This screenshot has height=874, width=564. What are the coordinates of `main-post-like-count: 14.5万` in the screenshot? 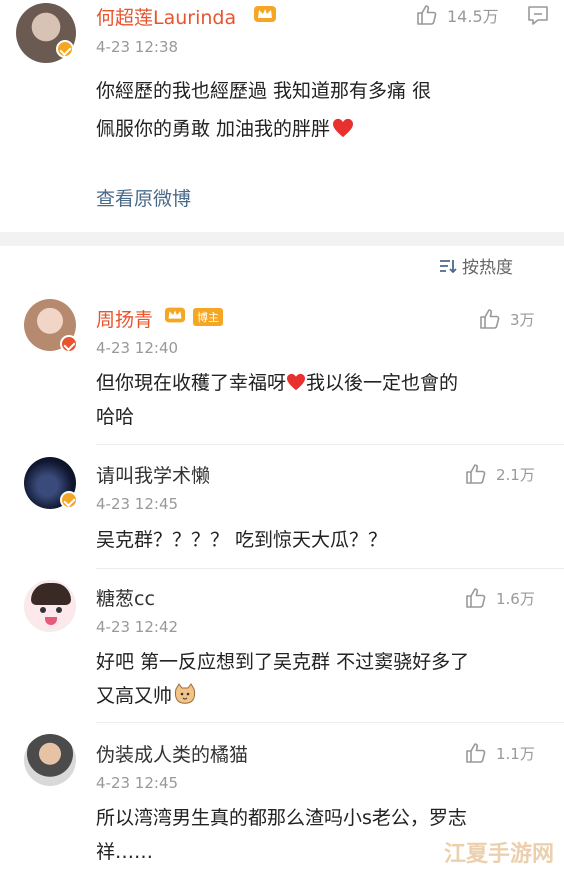 It's located at (473, 16).